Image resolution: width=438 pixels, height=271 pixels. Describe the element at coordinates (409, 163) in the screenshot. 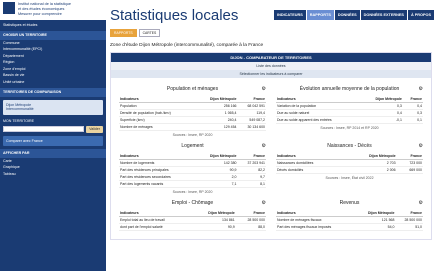

I see `table-cell: 723 000` at that location.